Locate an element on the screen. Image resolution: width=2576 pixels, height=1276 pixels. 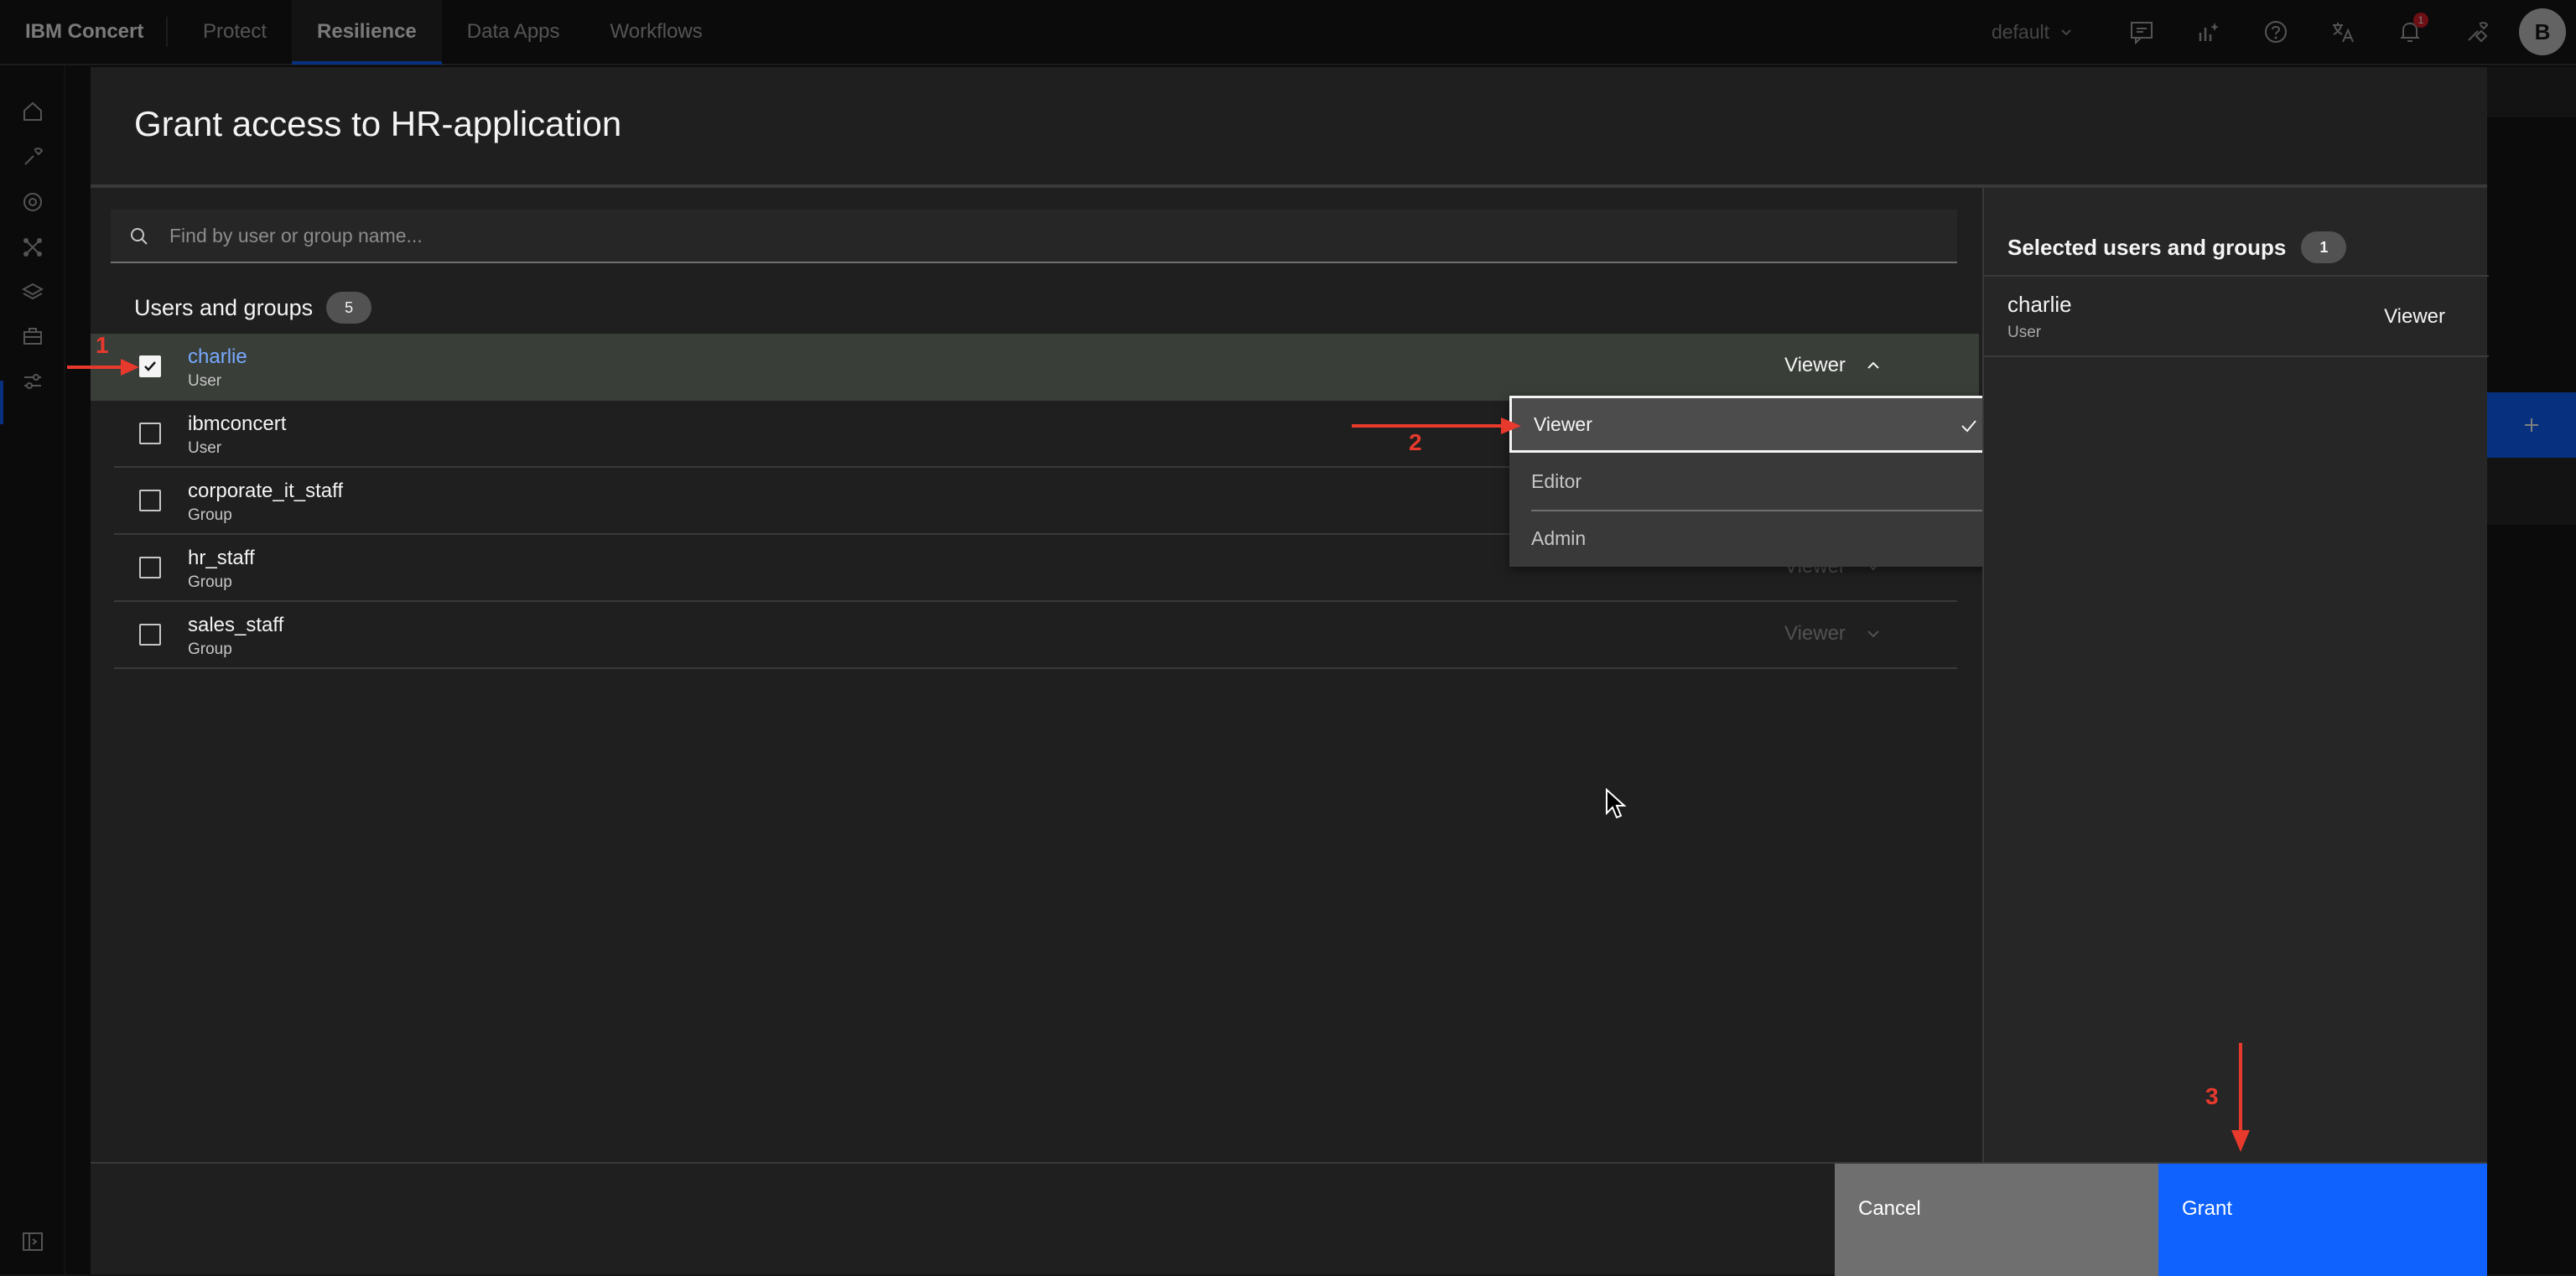
selected-type: User is located at coordinates (2024, 332).